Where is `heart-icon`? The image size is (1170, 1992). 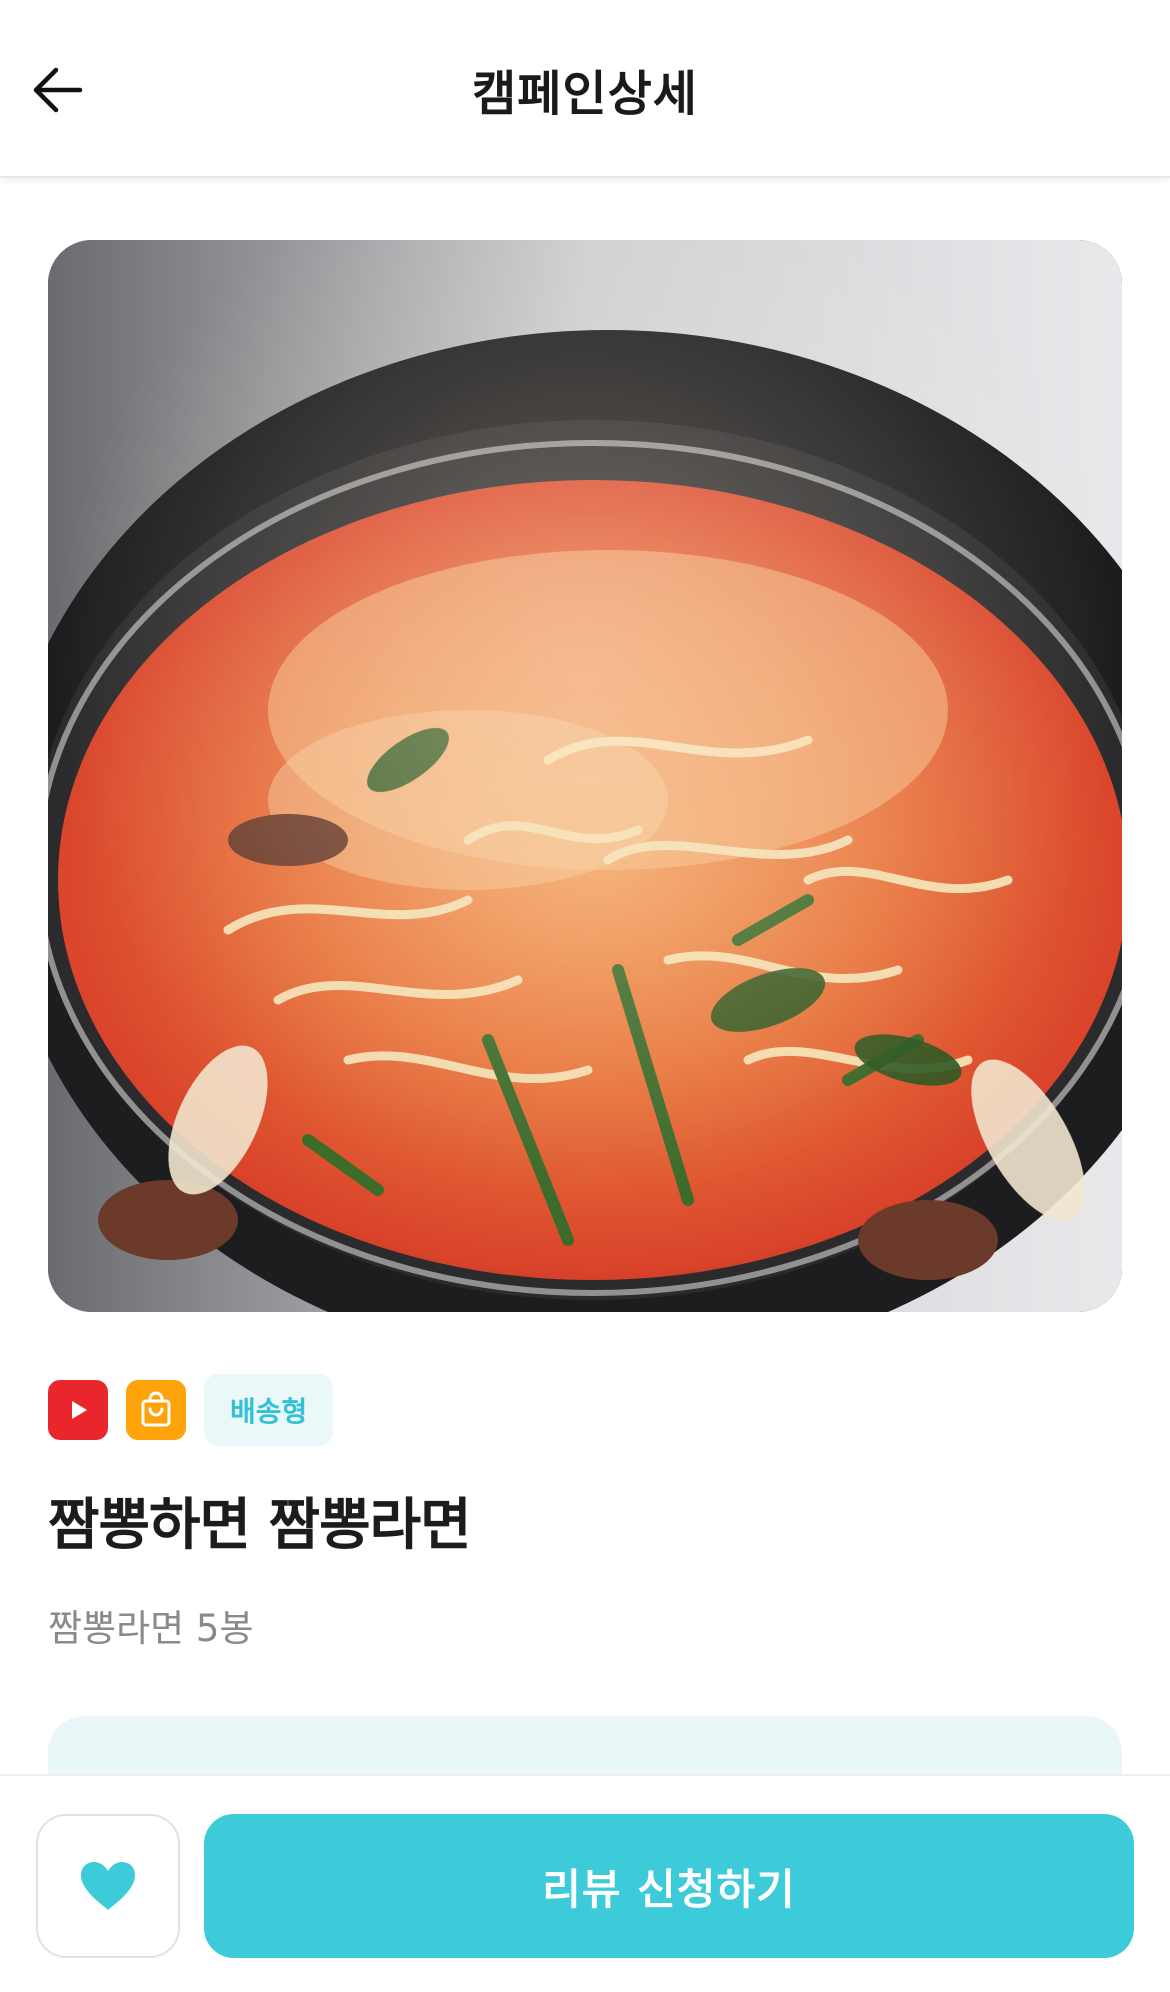
heart-icon is located at coordinates (108, 1886).